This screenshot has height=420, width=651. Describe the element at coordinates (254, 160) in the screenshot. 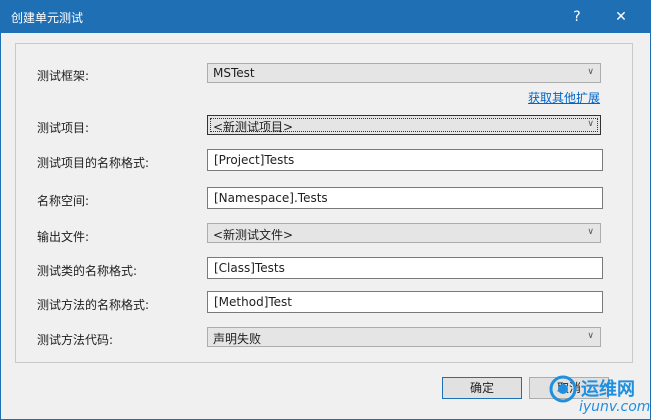

I see `project-name-format-value: [Project]Tests` at that location.